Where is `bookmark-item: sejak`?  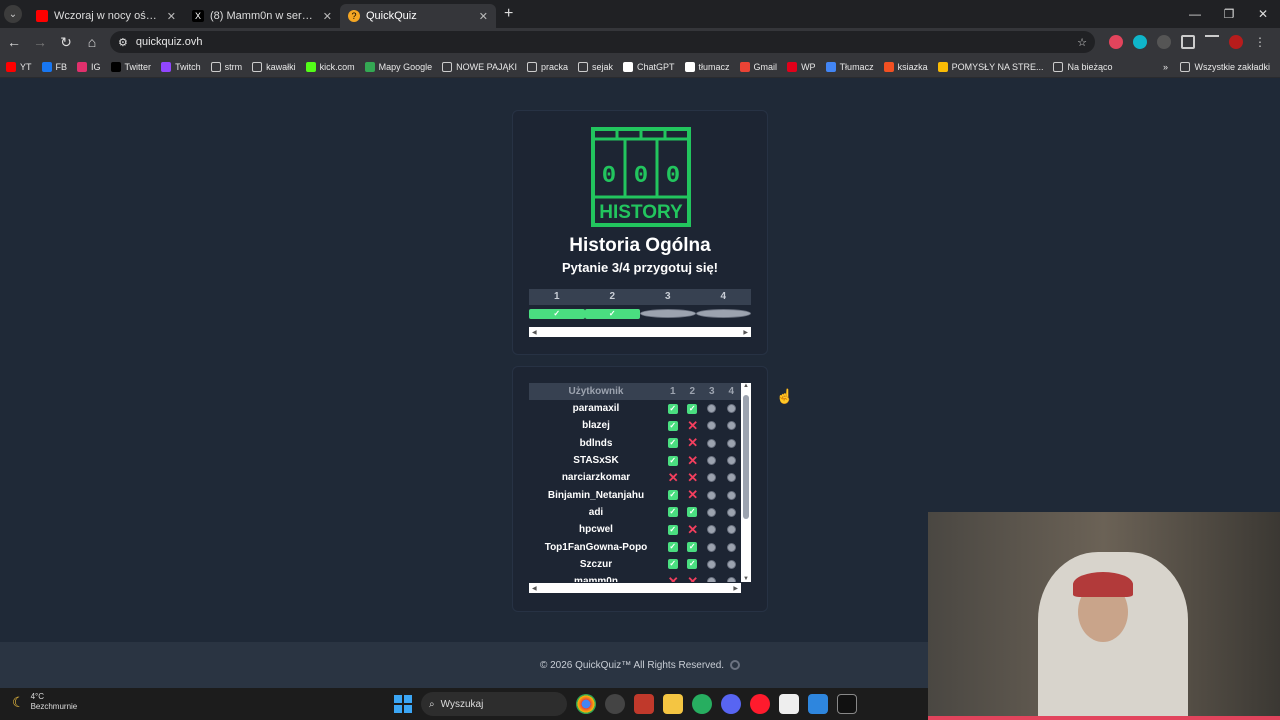 bookmark-item: sejak is located at coordinates (595, 66).